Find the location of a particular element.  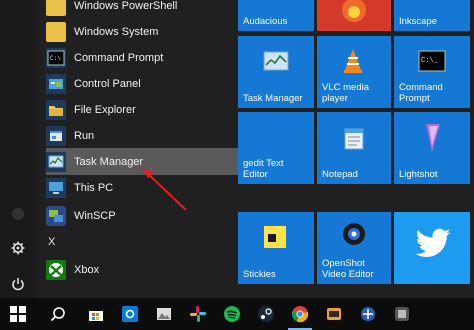

lightshot-icon is located at coordinates (433, 139).